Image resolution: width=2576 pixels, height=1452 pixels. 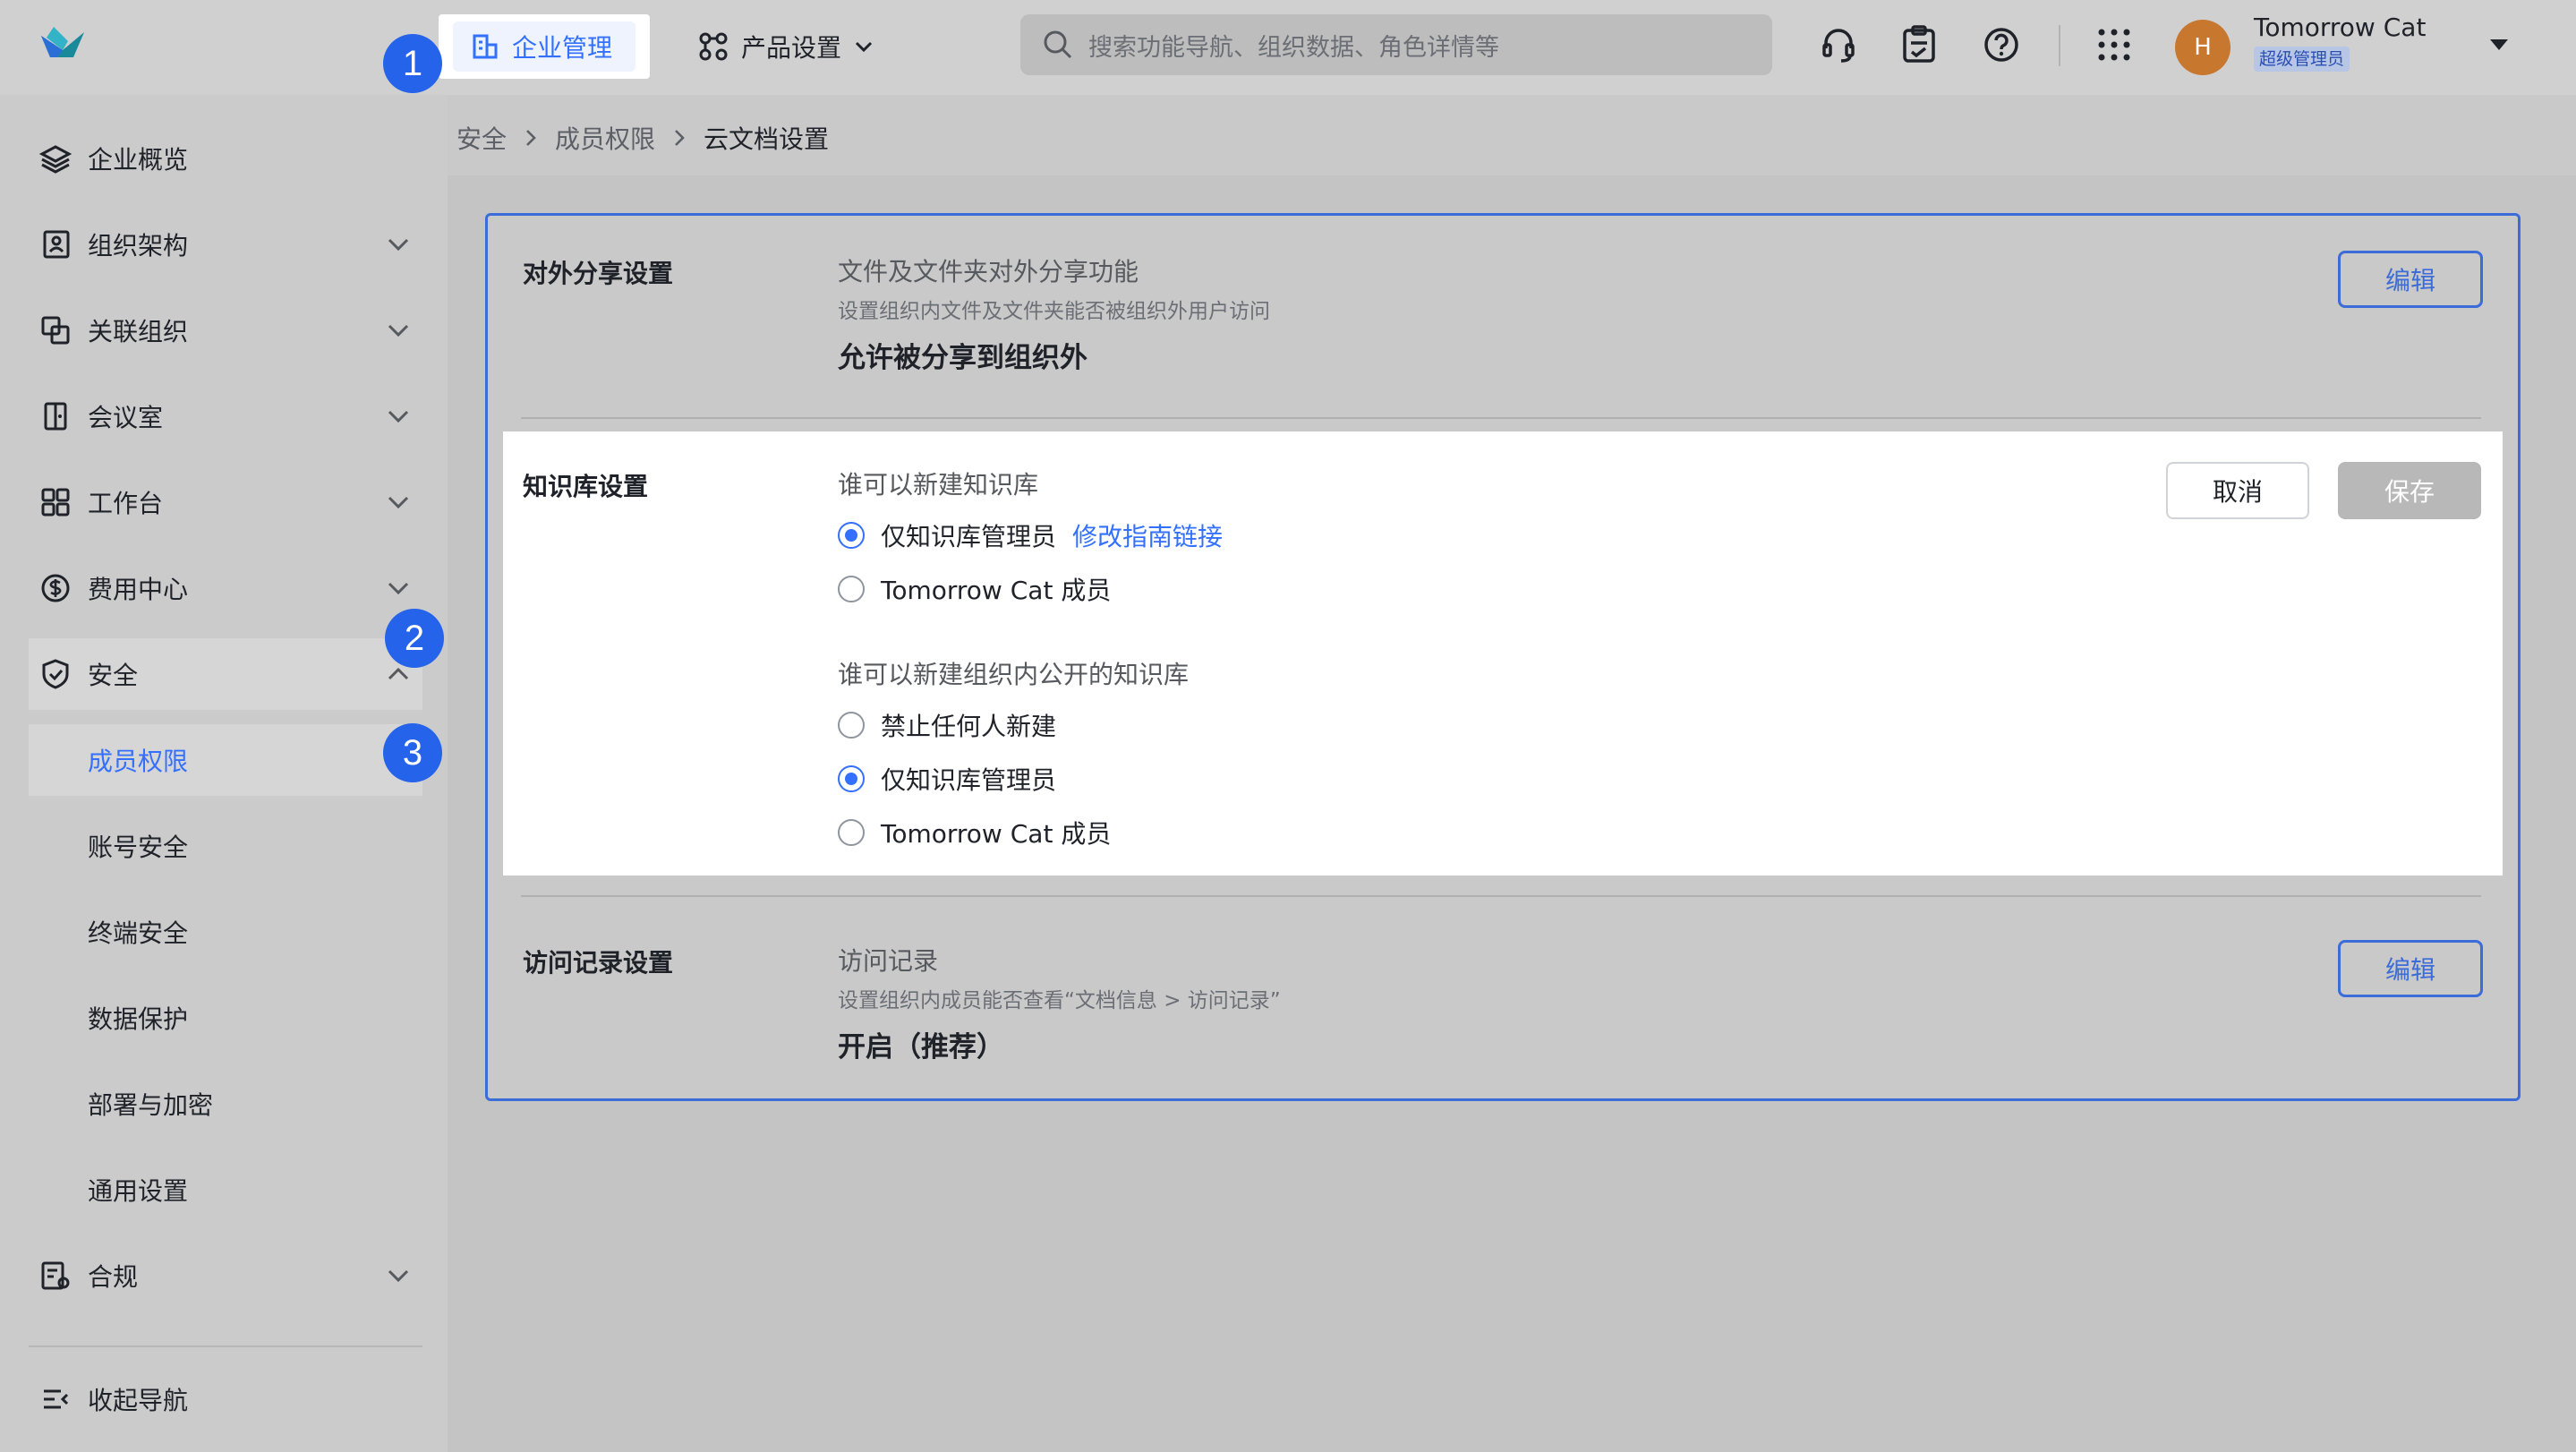 What do you see at coordinates (56, 1399) in the screenshot?
I see `collapse-icon` at bounding box center [56, 1399].